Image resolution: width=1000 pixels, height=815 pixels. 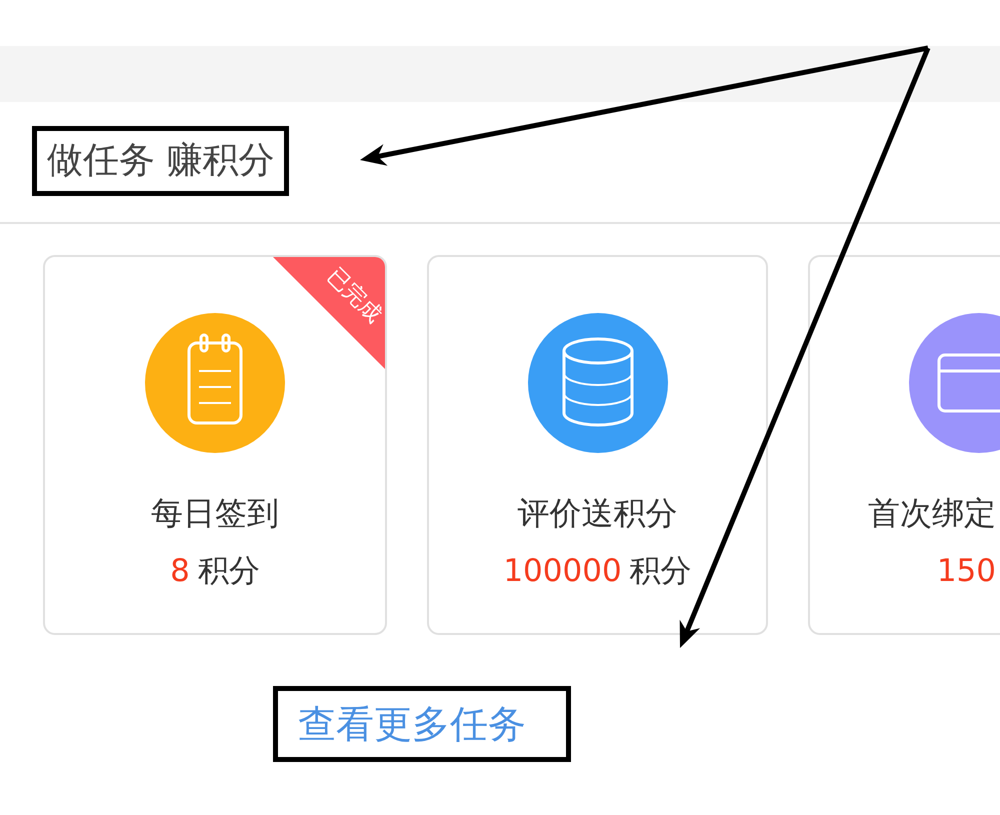 What do you see at coordinates (598, 513) in the screenshot?
I see `task-title: 评价送积分` at bounding box center [598, 513].